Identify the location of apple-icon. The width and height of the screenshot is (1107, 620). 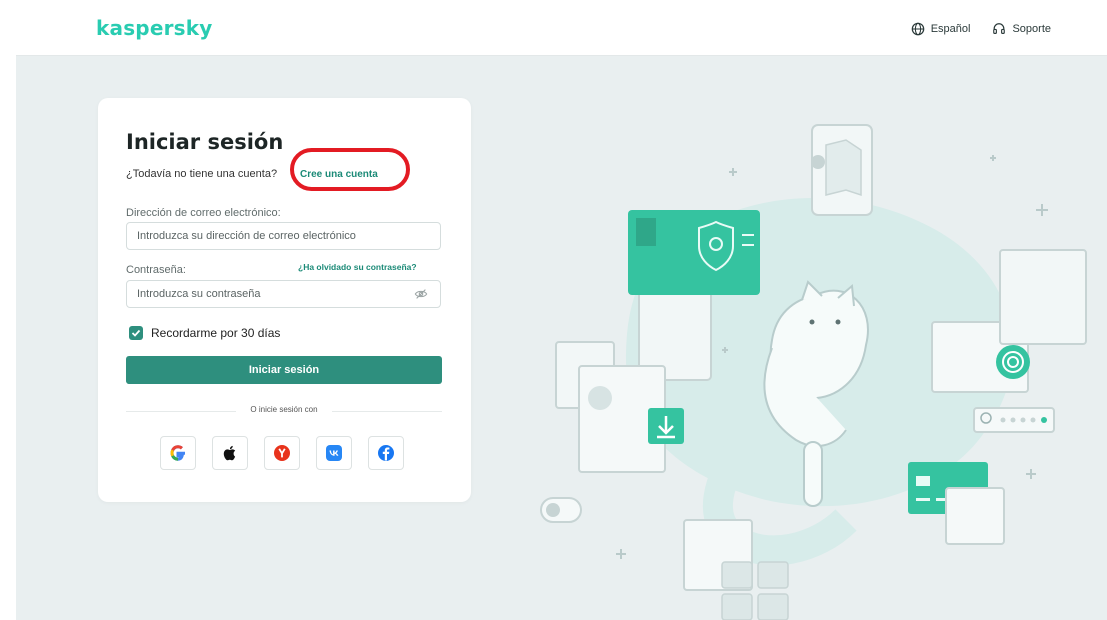
(229, 453).